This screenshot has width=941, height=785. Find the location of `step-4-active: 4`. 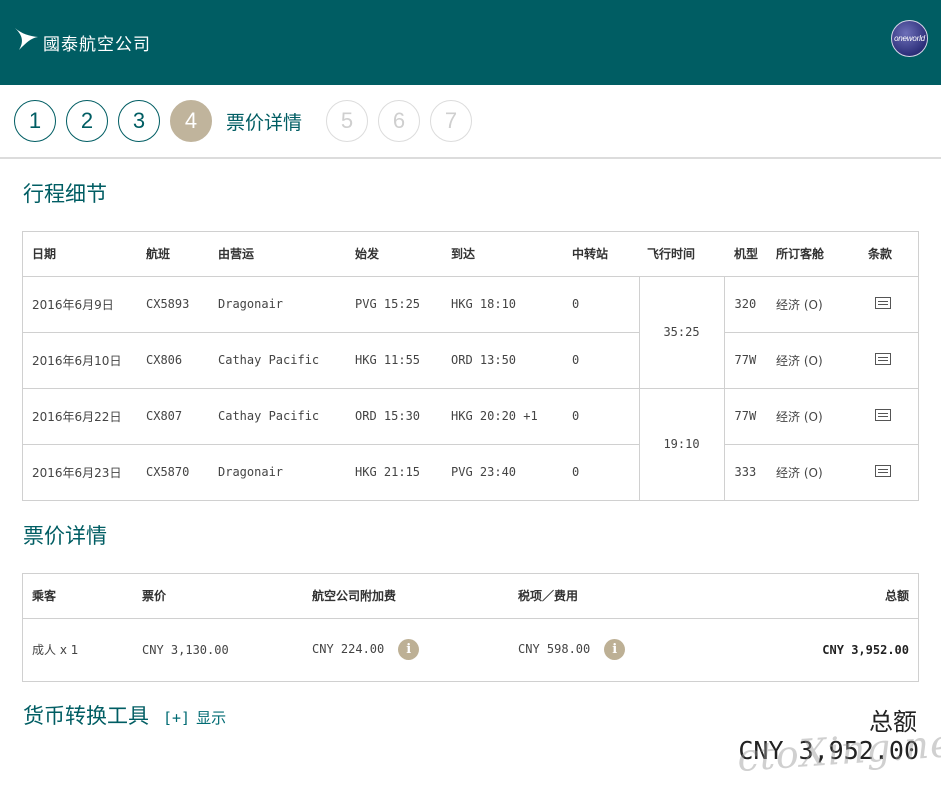

step-4-active: 4 is located at coordinates (191, 121).